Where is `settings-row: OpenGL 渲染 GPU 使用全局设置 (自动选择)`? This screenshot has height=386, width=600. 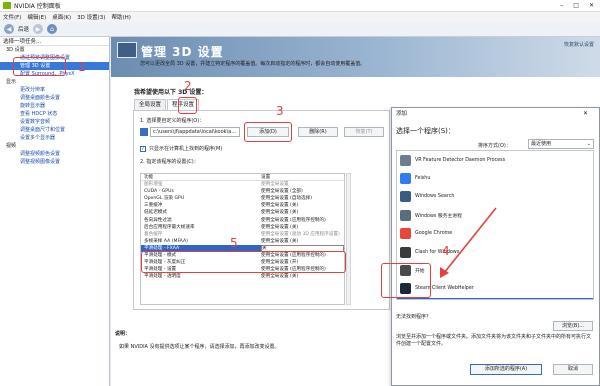
settings-row: OpenGL 渲染 GPU 使用全局设置 (自动选择) is located at coordinates (242, 198).